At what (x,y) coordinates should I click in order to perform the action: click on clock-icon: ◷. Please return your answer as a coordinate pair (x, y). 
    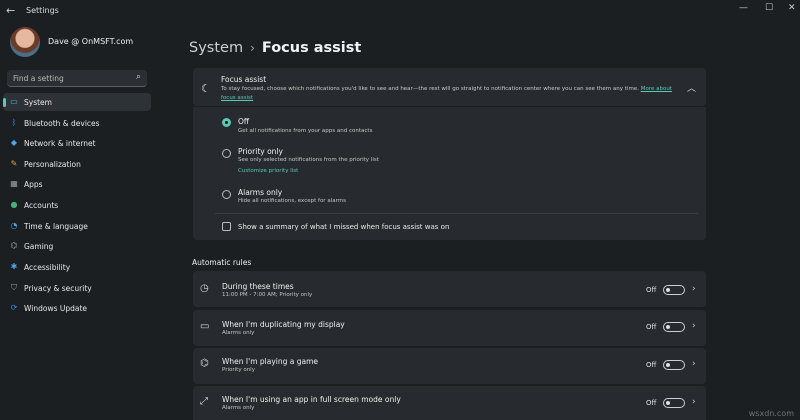
    Looking at the image, I should click on (204, 288).